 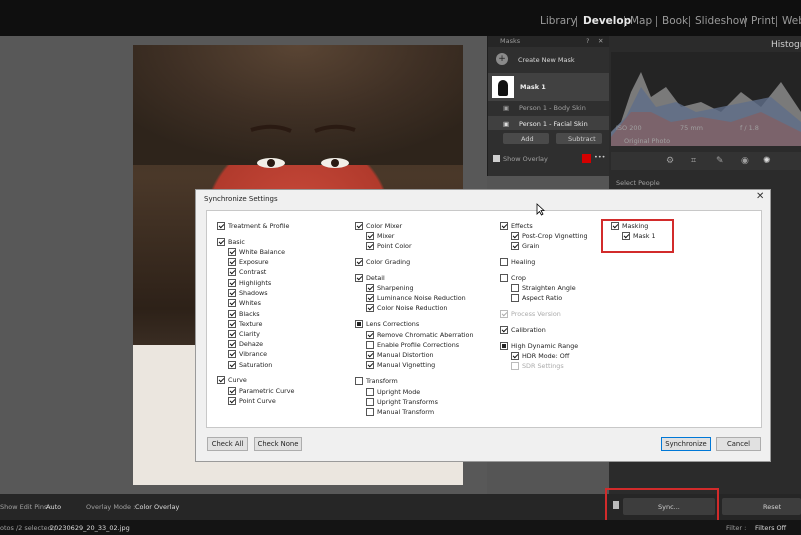 I want to click on masking-icon: ✺, so click(x=767, y=161).